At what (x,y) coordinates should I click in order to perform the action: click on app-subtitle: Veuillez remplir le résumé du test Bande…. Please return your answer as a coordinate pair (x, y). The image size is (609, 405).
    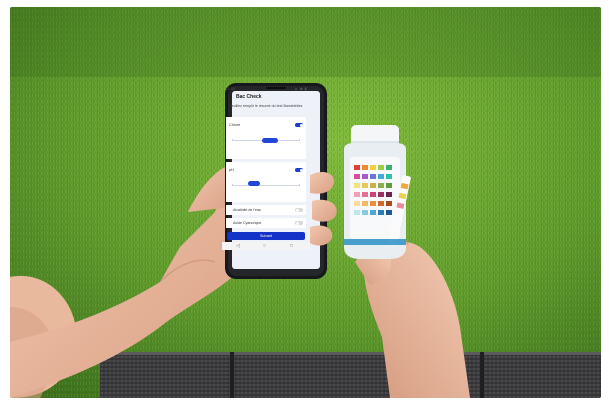
    Looking at the image, I should click on (266, 106).